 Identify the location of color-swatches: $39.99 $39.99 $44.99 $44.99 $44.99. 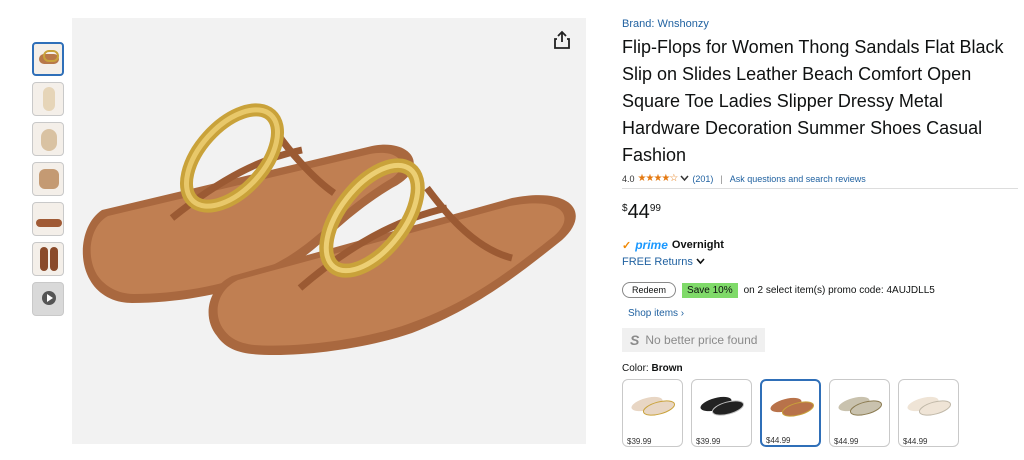
(820, 413).